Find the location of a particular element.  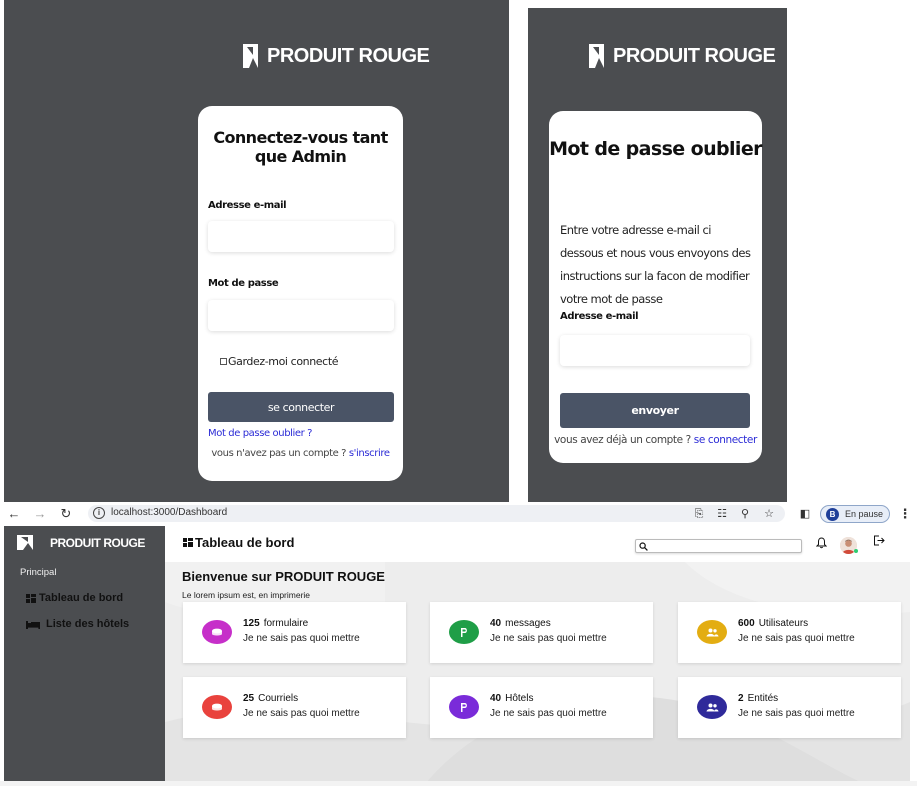

bell-icon is located at coordinates (821, 543).